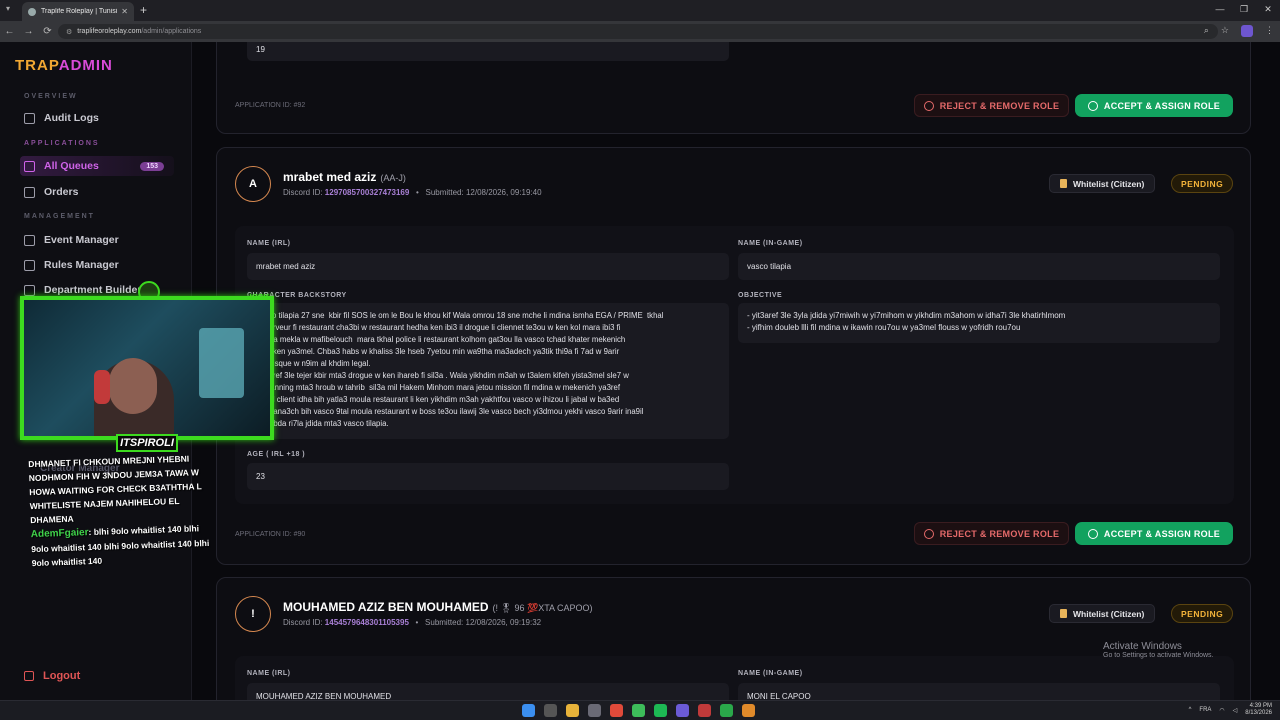 The height and width of the screenshot is (720, 1280). What do you see at coordinates (1063, 613) in the screenshot?
I see `book-icon` at bounding box center [1063, 613].